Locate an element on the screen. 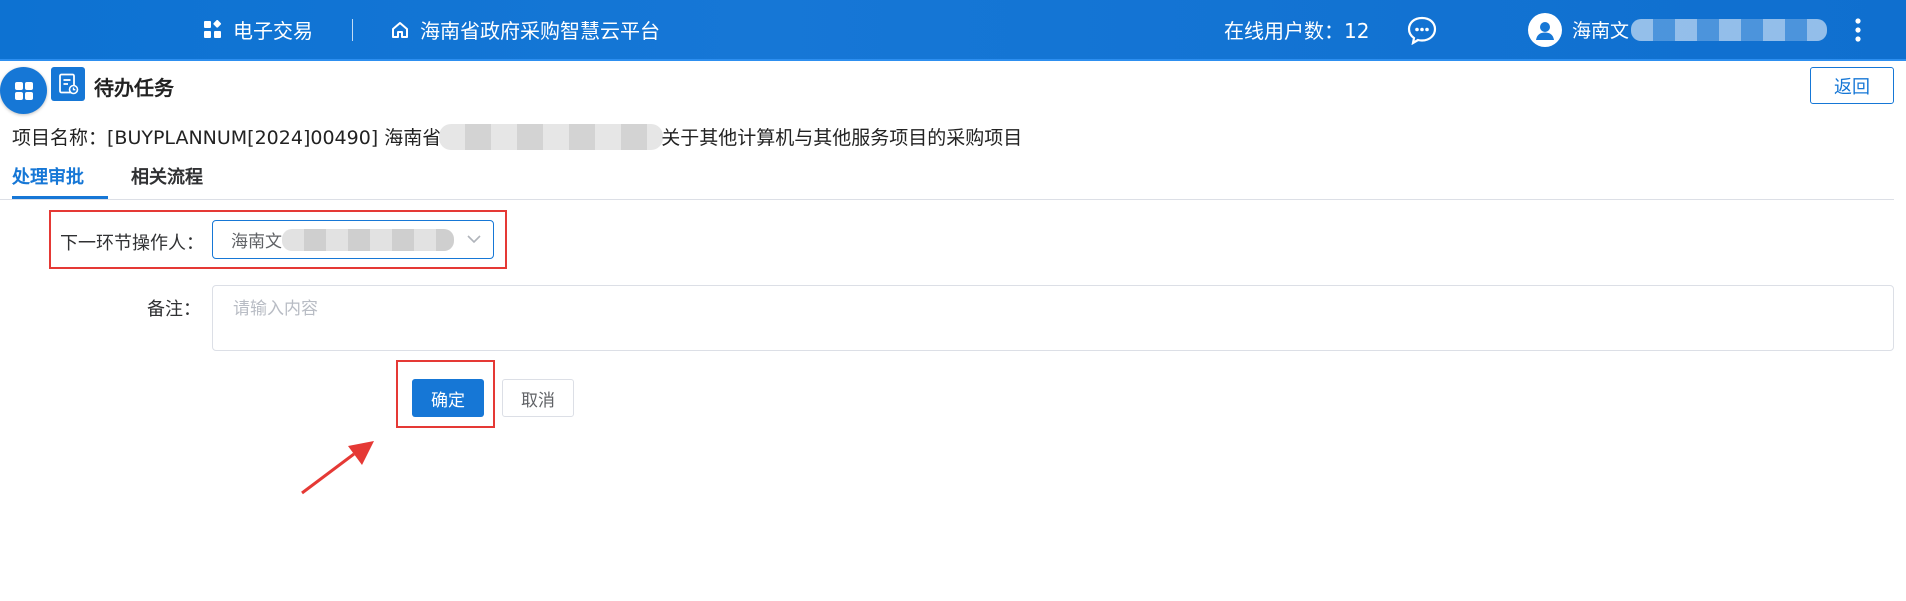  online-user-count: 在线用户数：12 is located at coordinates (1297, 31).